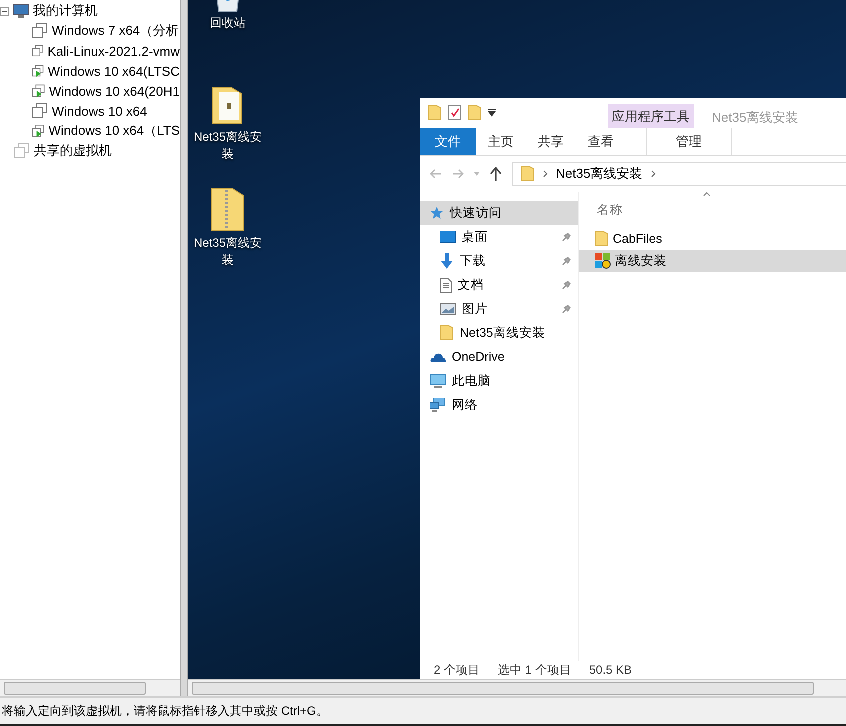 The image size is (846, 726). I want to click on monitor-icon, so click(438, 381).